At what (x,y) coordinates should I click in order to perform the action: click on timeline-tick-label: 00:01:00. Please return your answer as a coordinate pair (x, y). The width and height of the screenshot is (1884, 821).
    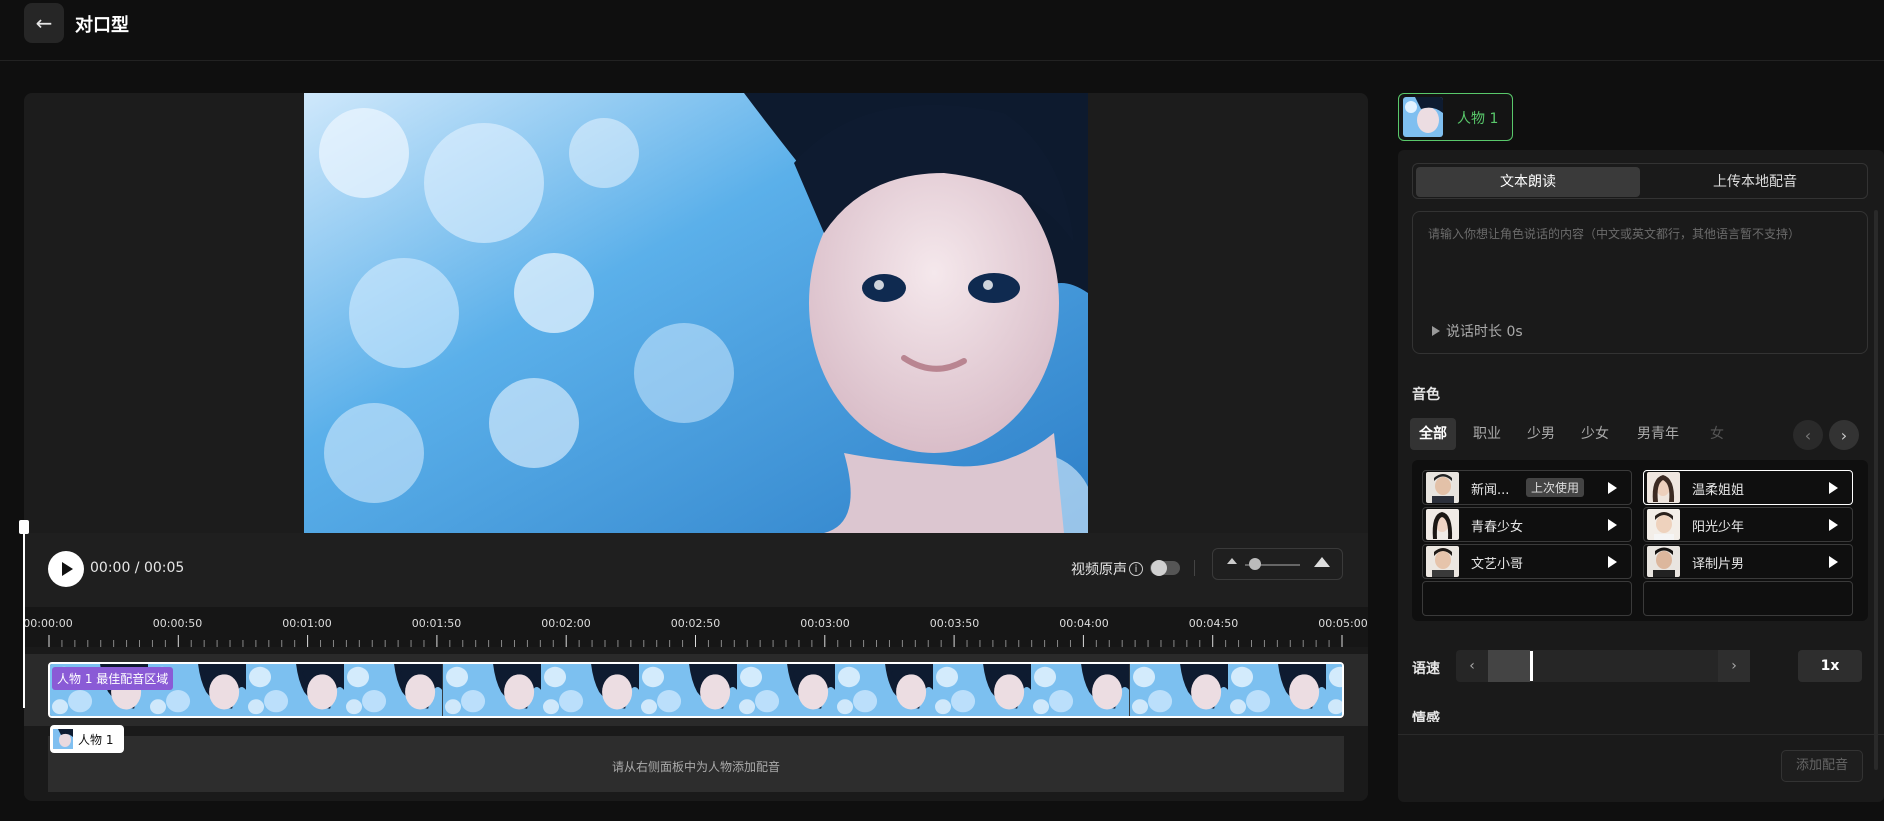
    Looking at the image, I should click on (307, 623).